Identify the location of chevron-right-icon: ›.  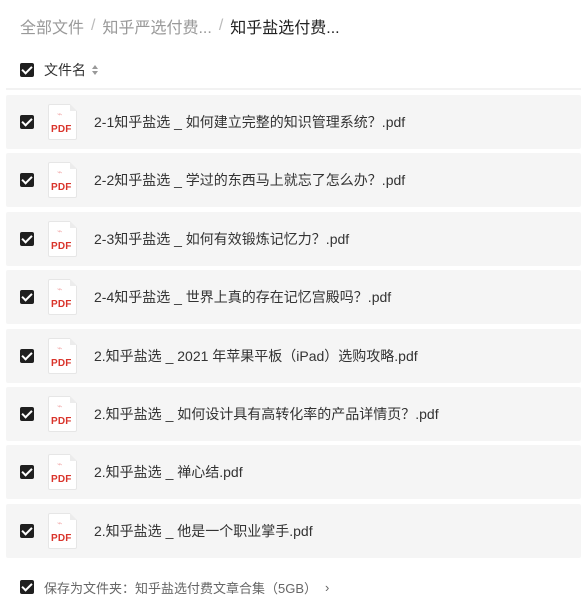
(327, 587).